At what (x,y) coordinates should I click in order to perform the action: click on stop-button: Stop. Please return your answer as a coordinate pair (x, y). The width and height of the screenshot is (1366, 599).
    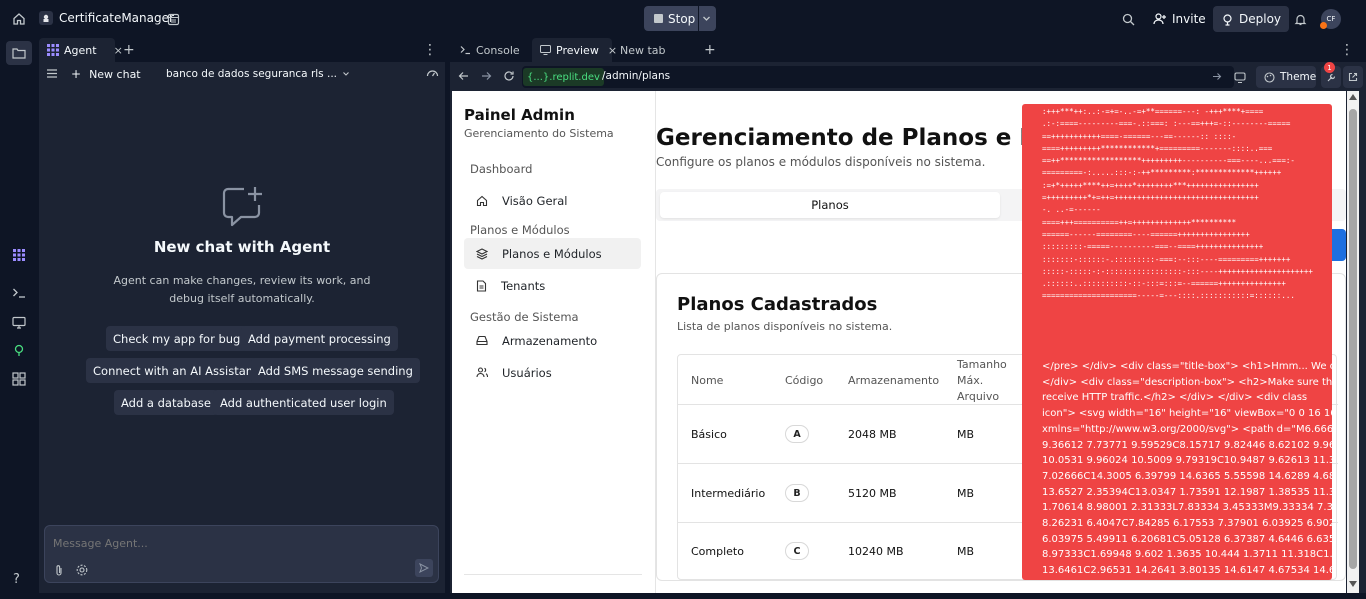
    Looking at the image, I should click on (680, 18).